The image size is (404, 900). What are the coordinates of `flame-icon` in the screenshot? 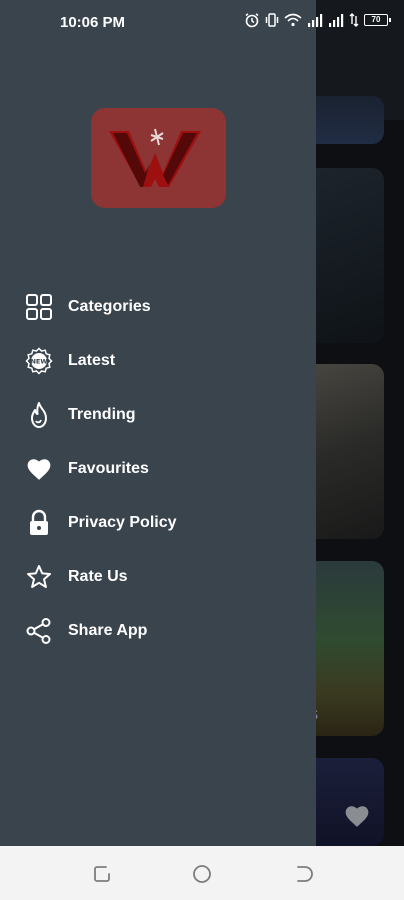 It's located at (39, 415).